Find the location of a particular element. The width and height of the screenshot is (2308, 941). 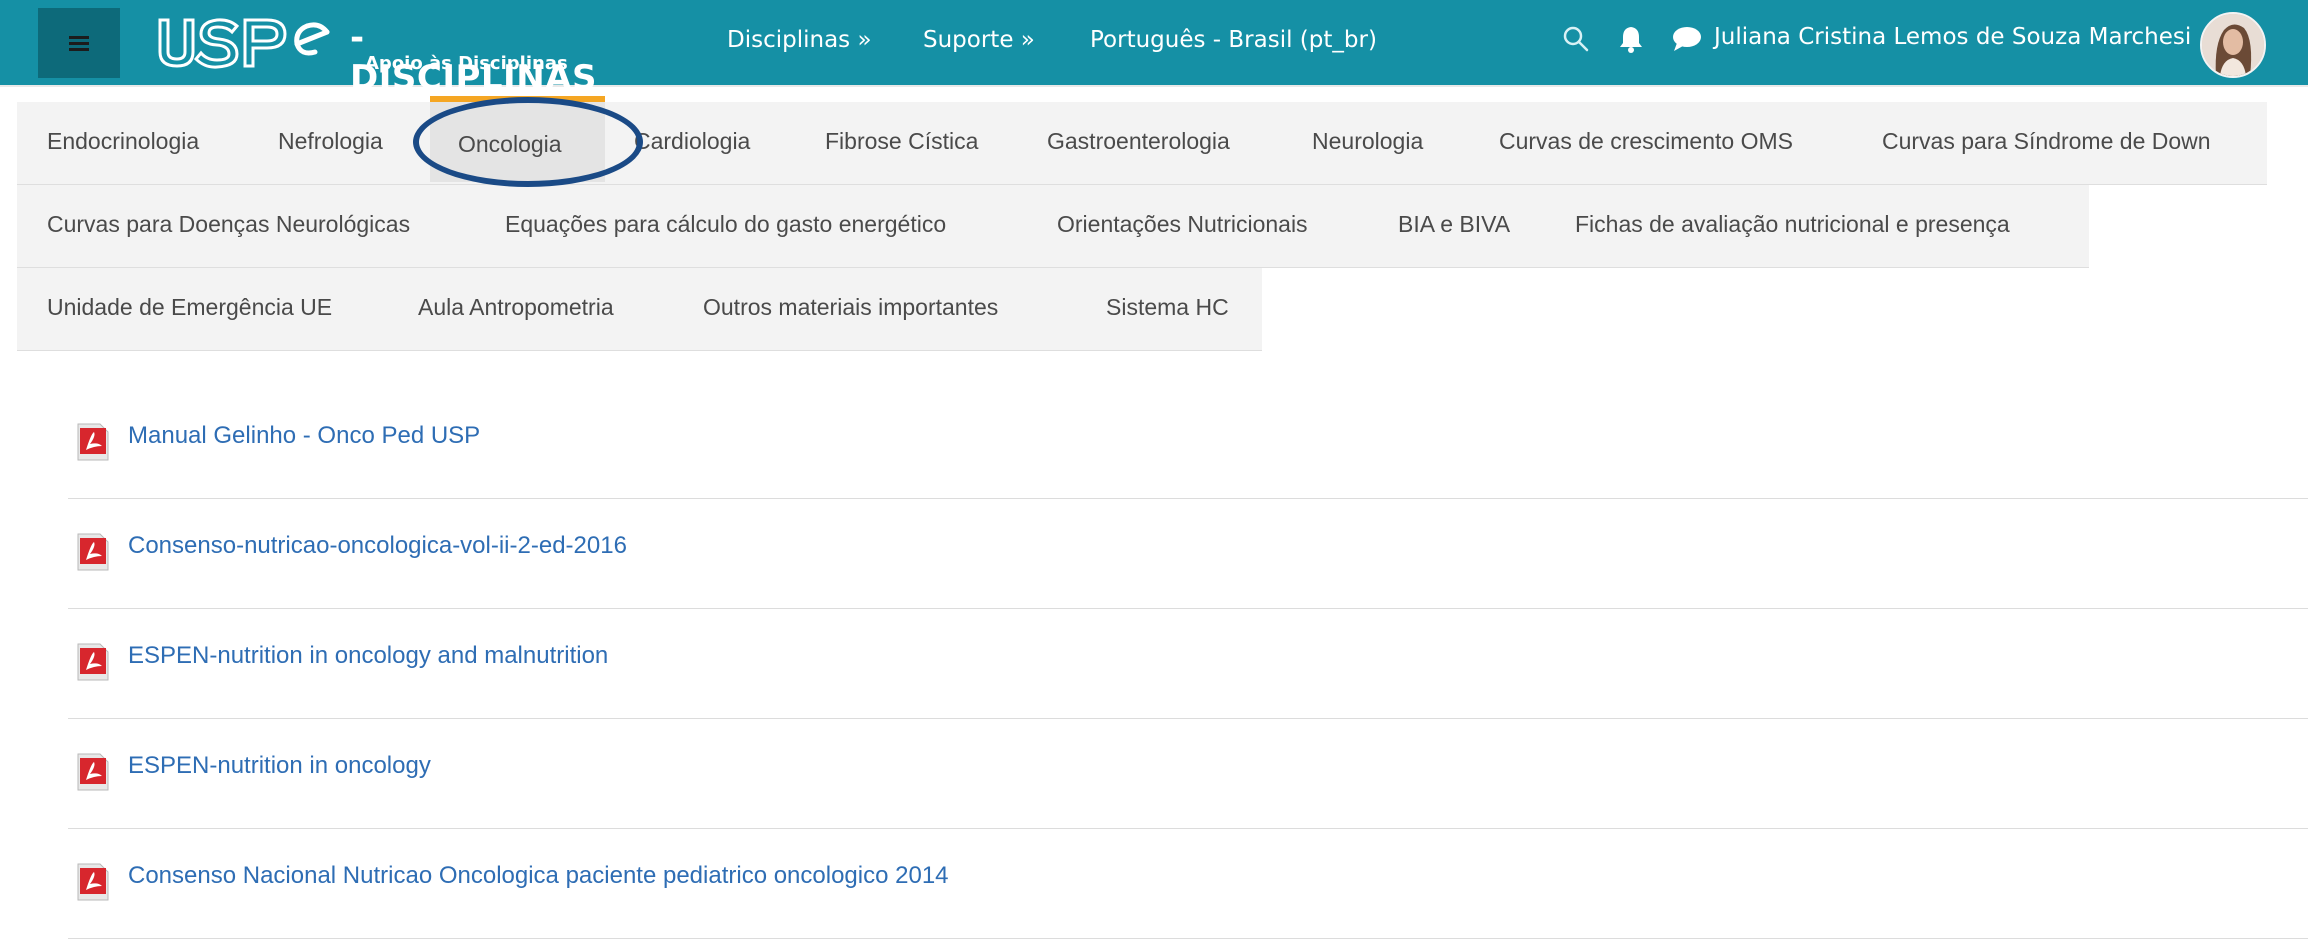

nav-language: Português - Brasil (pt_br) is located at coordinates (1233, 40).